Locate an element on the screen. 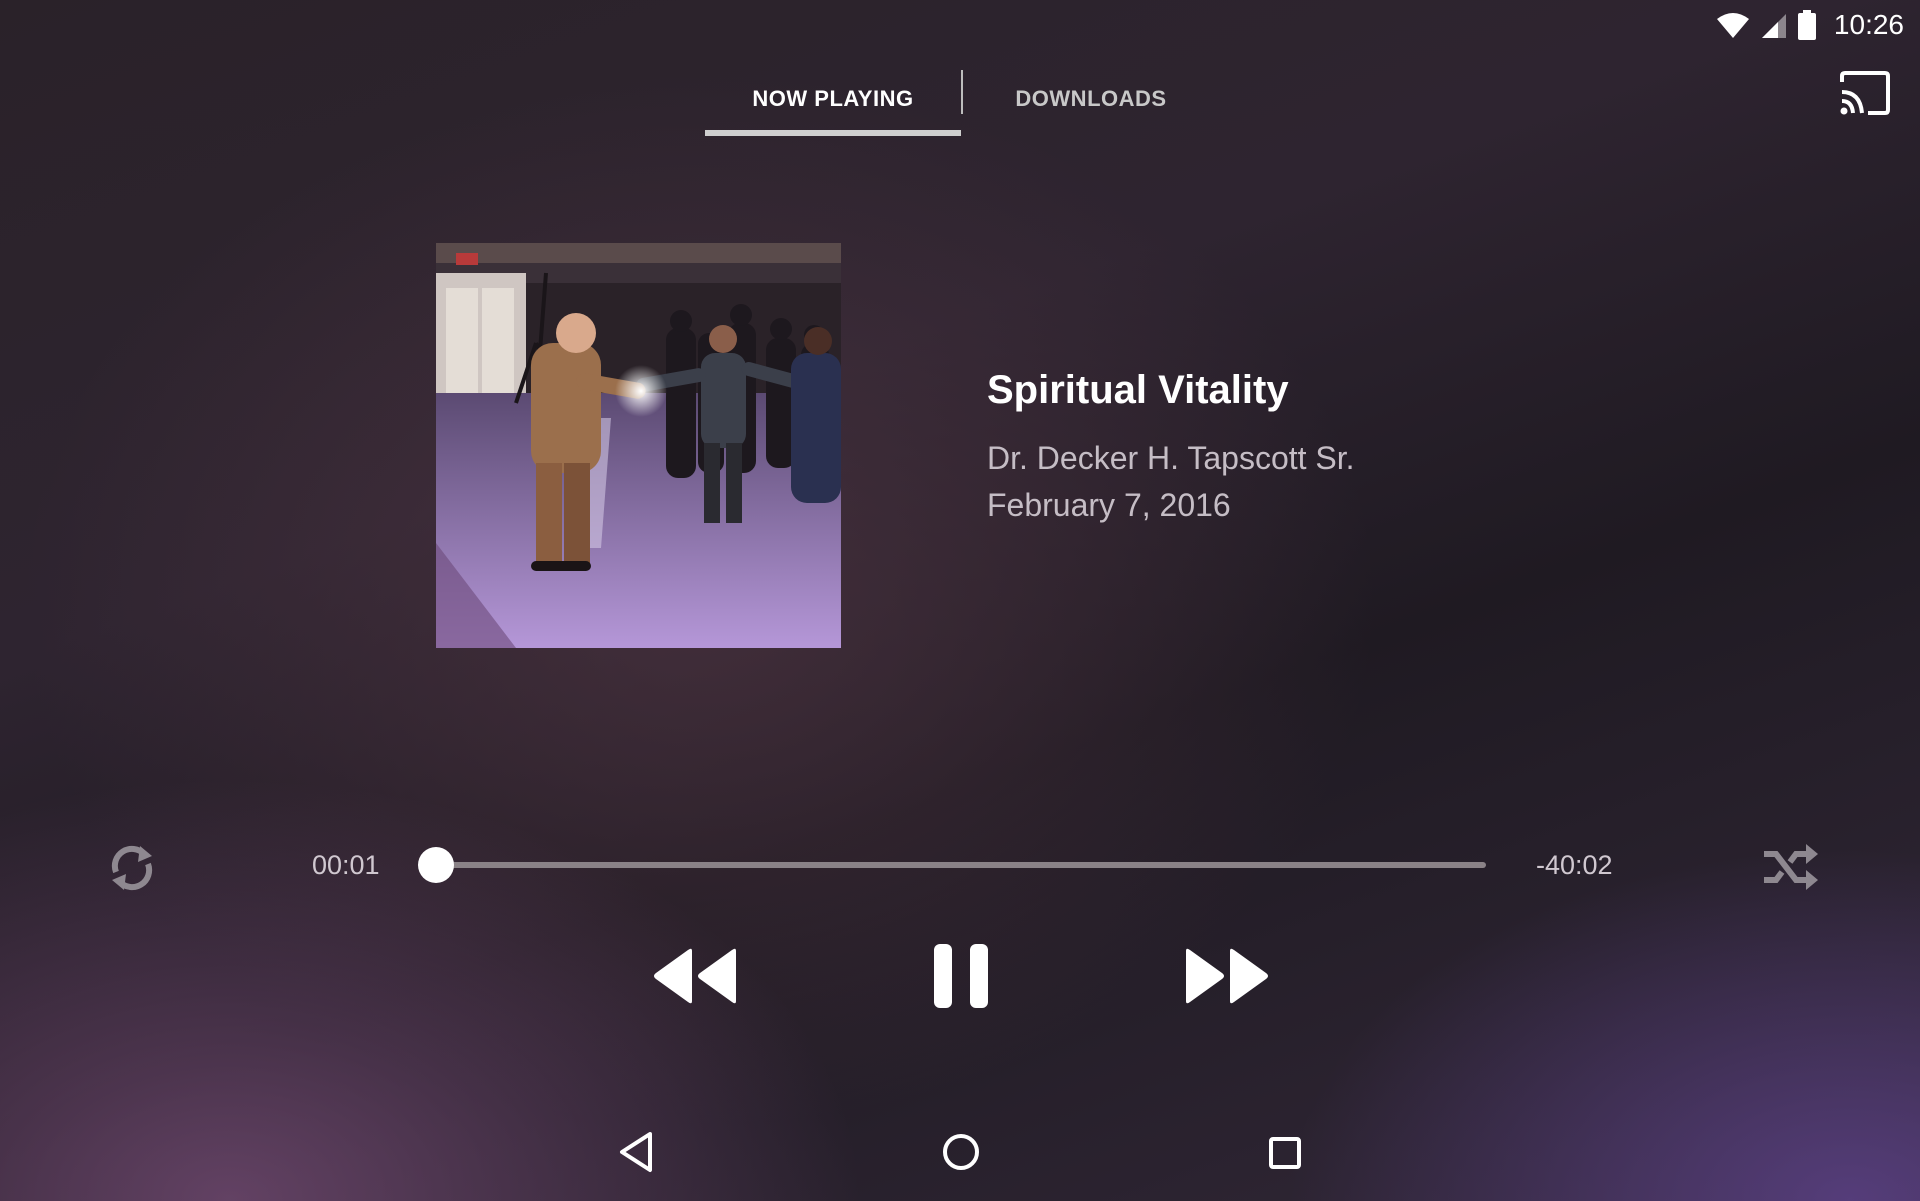  seek-bar is located at coordinates (952, 865).